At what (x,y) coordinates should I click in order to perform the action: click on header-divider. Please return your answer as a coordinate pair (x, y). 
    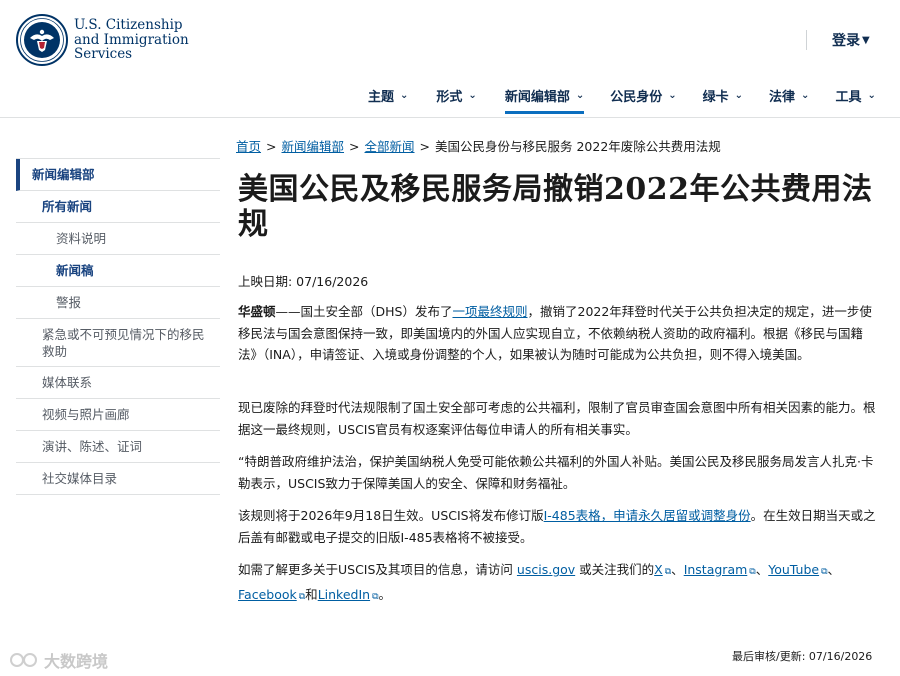
    Looking at the image, I should click on (806, 40).